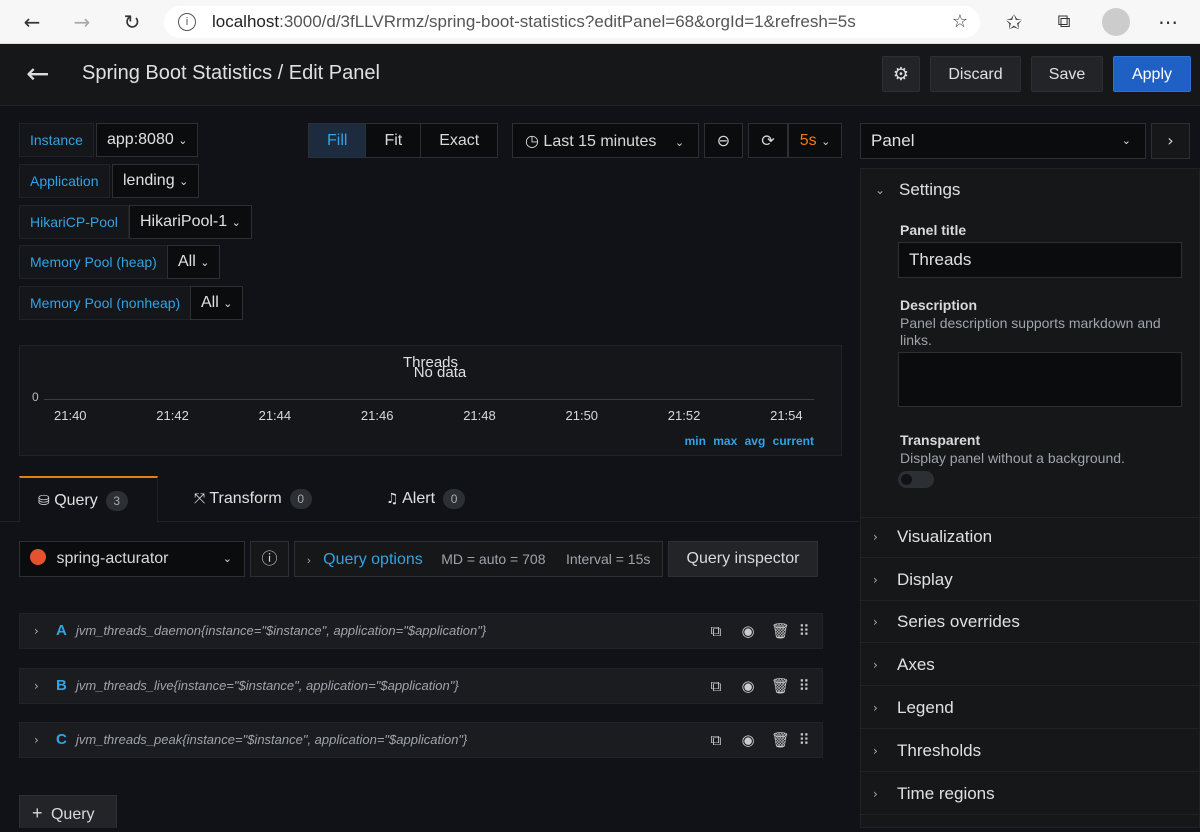  I want to click on section-legend: › Legend, so click(1029, 708).